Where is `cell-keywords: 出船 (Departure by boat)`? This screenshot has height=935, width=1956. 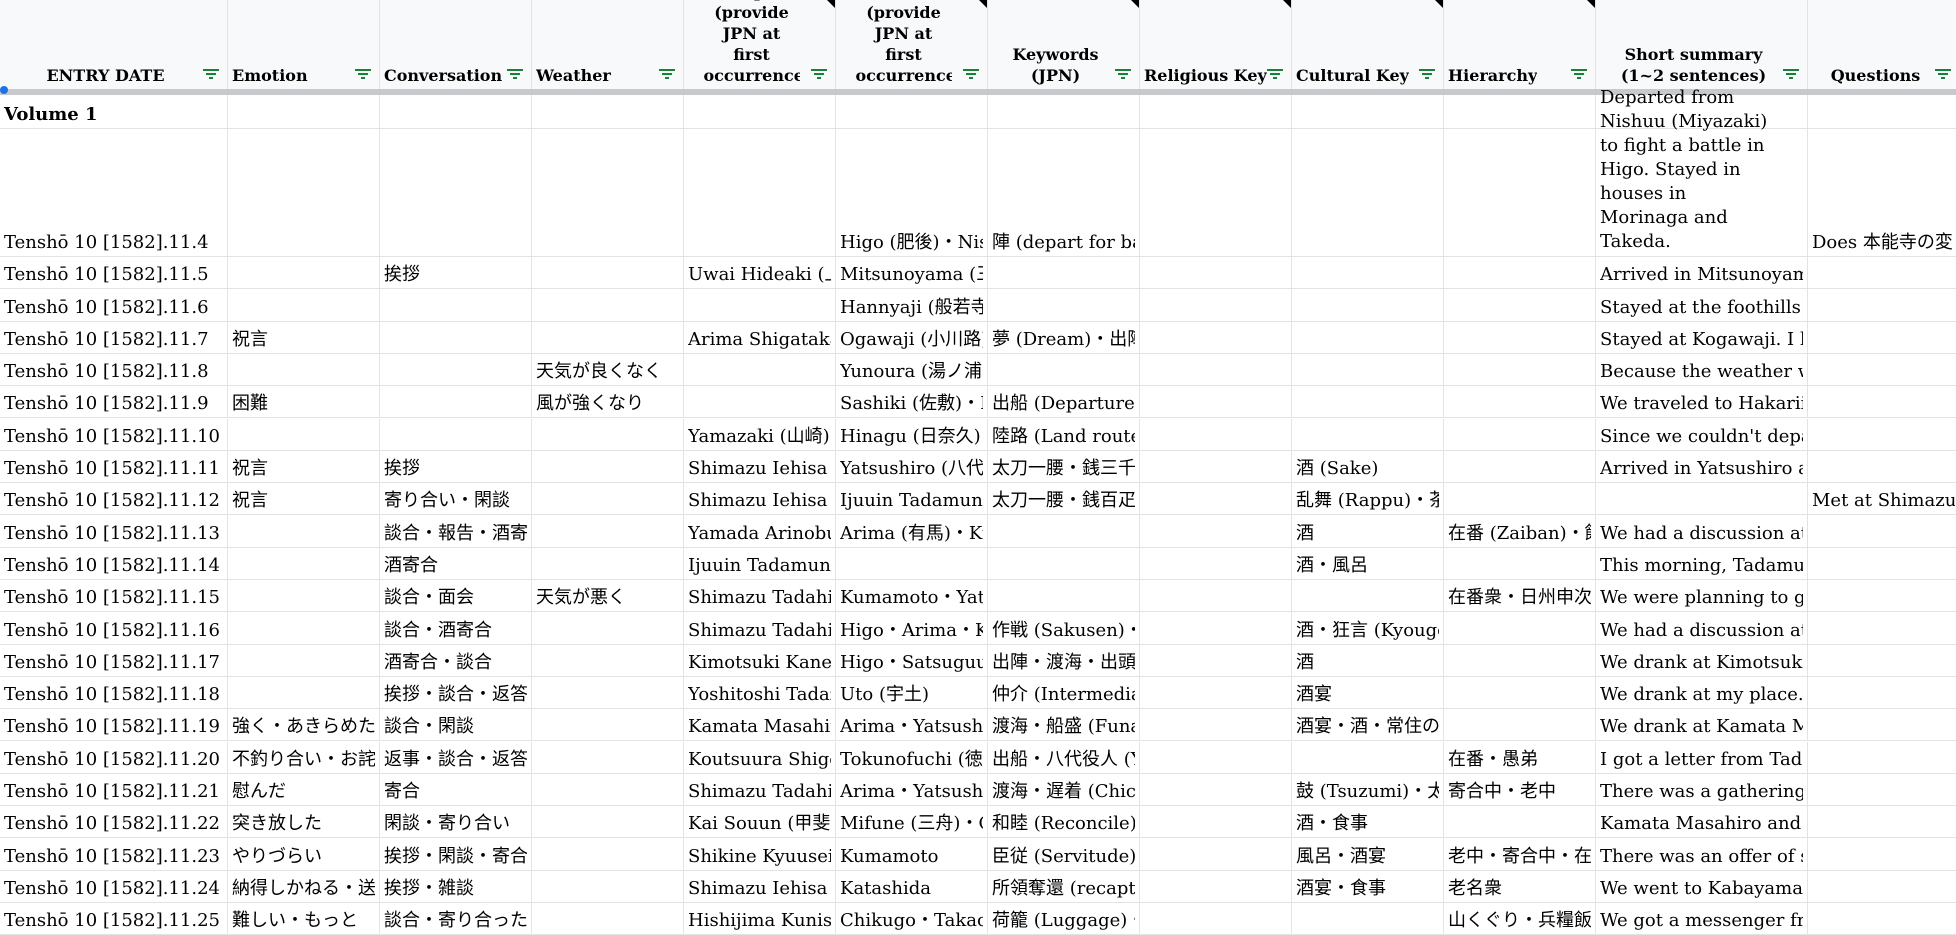 cell-keywords: 出船 (Departure by boat) is located at coordinates (1064, 402).